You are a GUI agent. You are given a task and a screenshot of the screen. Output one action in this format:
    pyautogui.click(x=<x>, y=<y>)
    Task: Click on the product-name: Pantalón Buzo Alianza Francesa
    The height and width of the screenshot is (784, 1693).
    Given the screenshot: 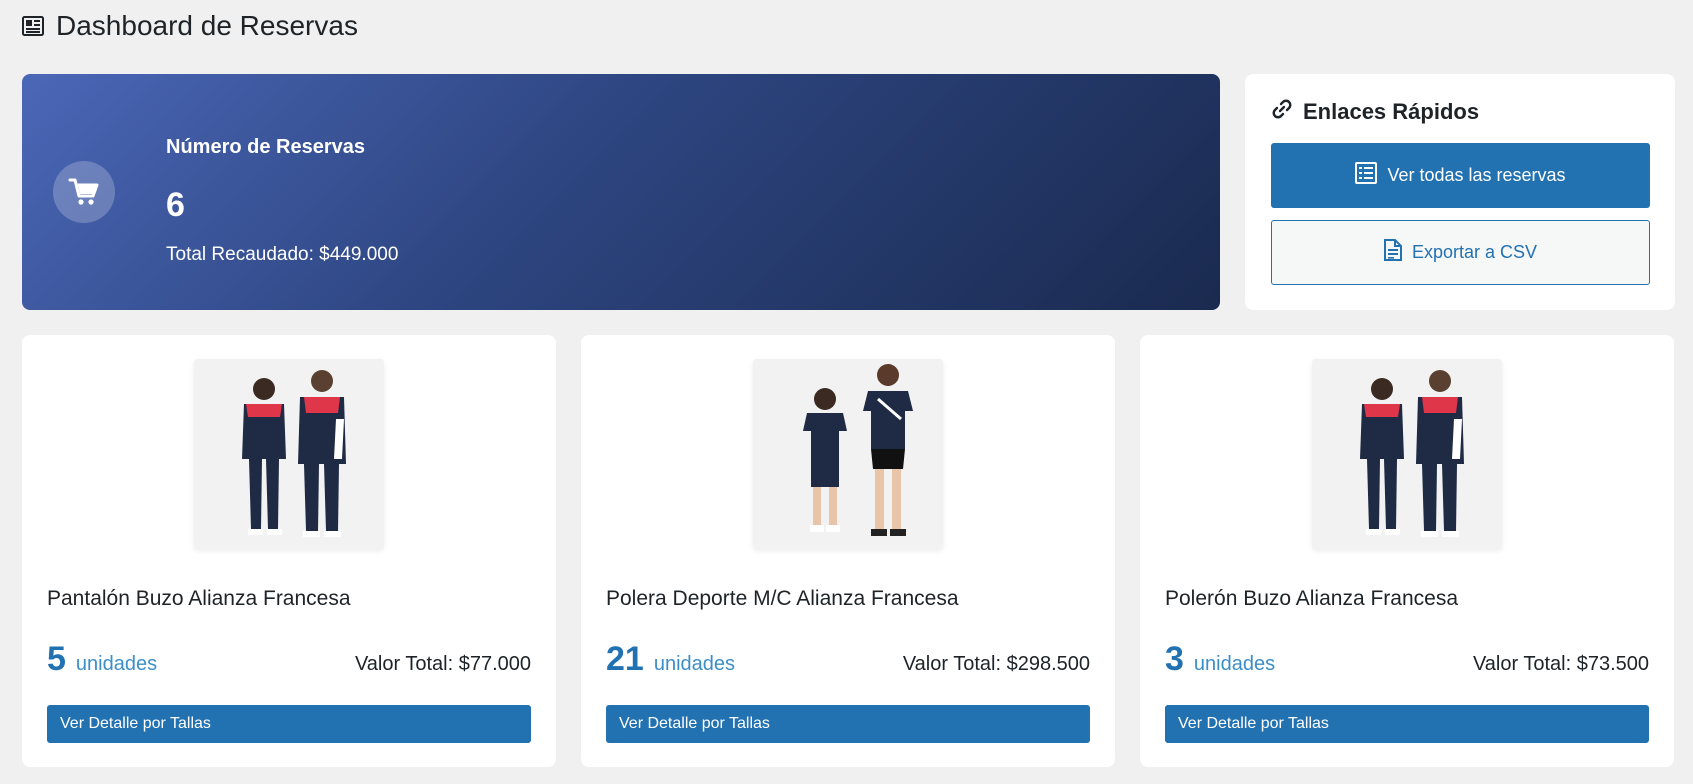 What is the action you would take?
    pyautogui.click(x=199, y=598)
    